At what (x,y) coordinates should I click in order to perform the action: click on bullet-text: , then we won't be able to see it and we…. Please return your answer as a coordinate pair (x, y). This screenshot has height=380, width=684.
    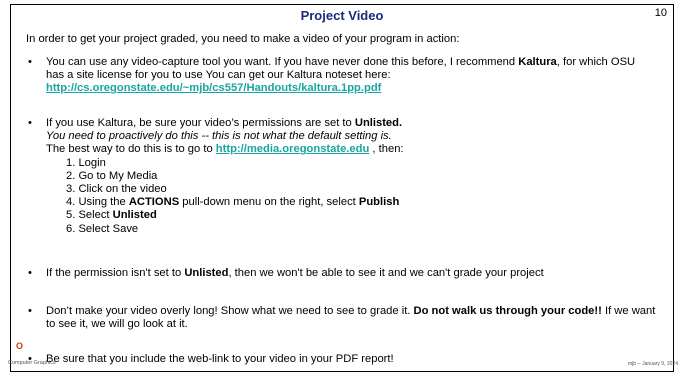
    Looking at the image, I should click on (386, 273).